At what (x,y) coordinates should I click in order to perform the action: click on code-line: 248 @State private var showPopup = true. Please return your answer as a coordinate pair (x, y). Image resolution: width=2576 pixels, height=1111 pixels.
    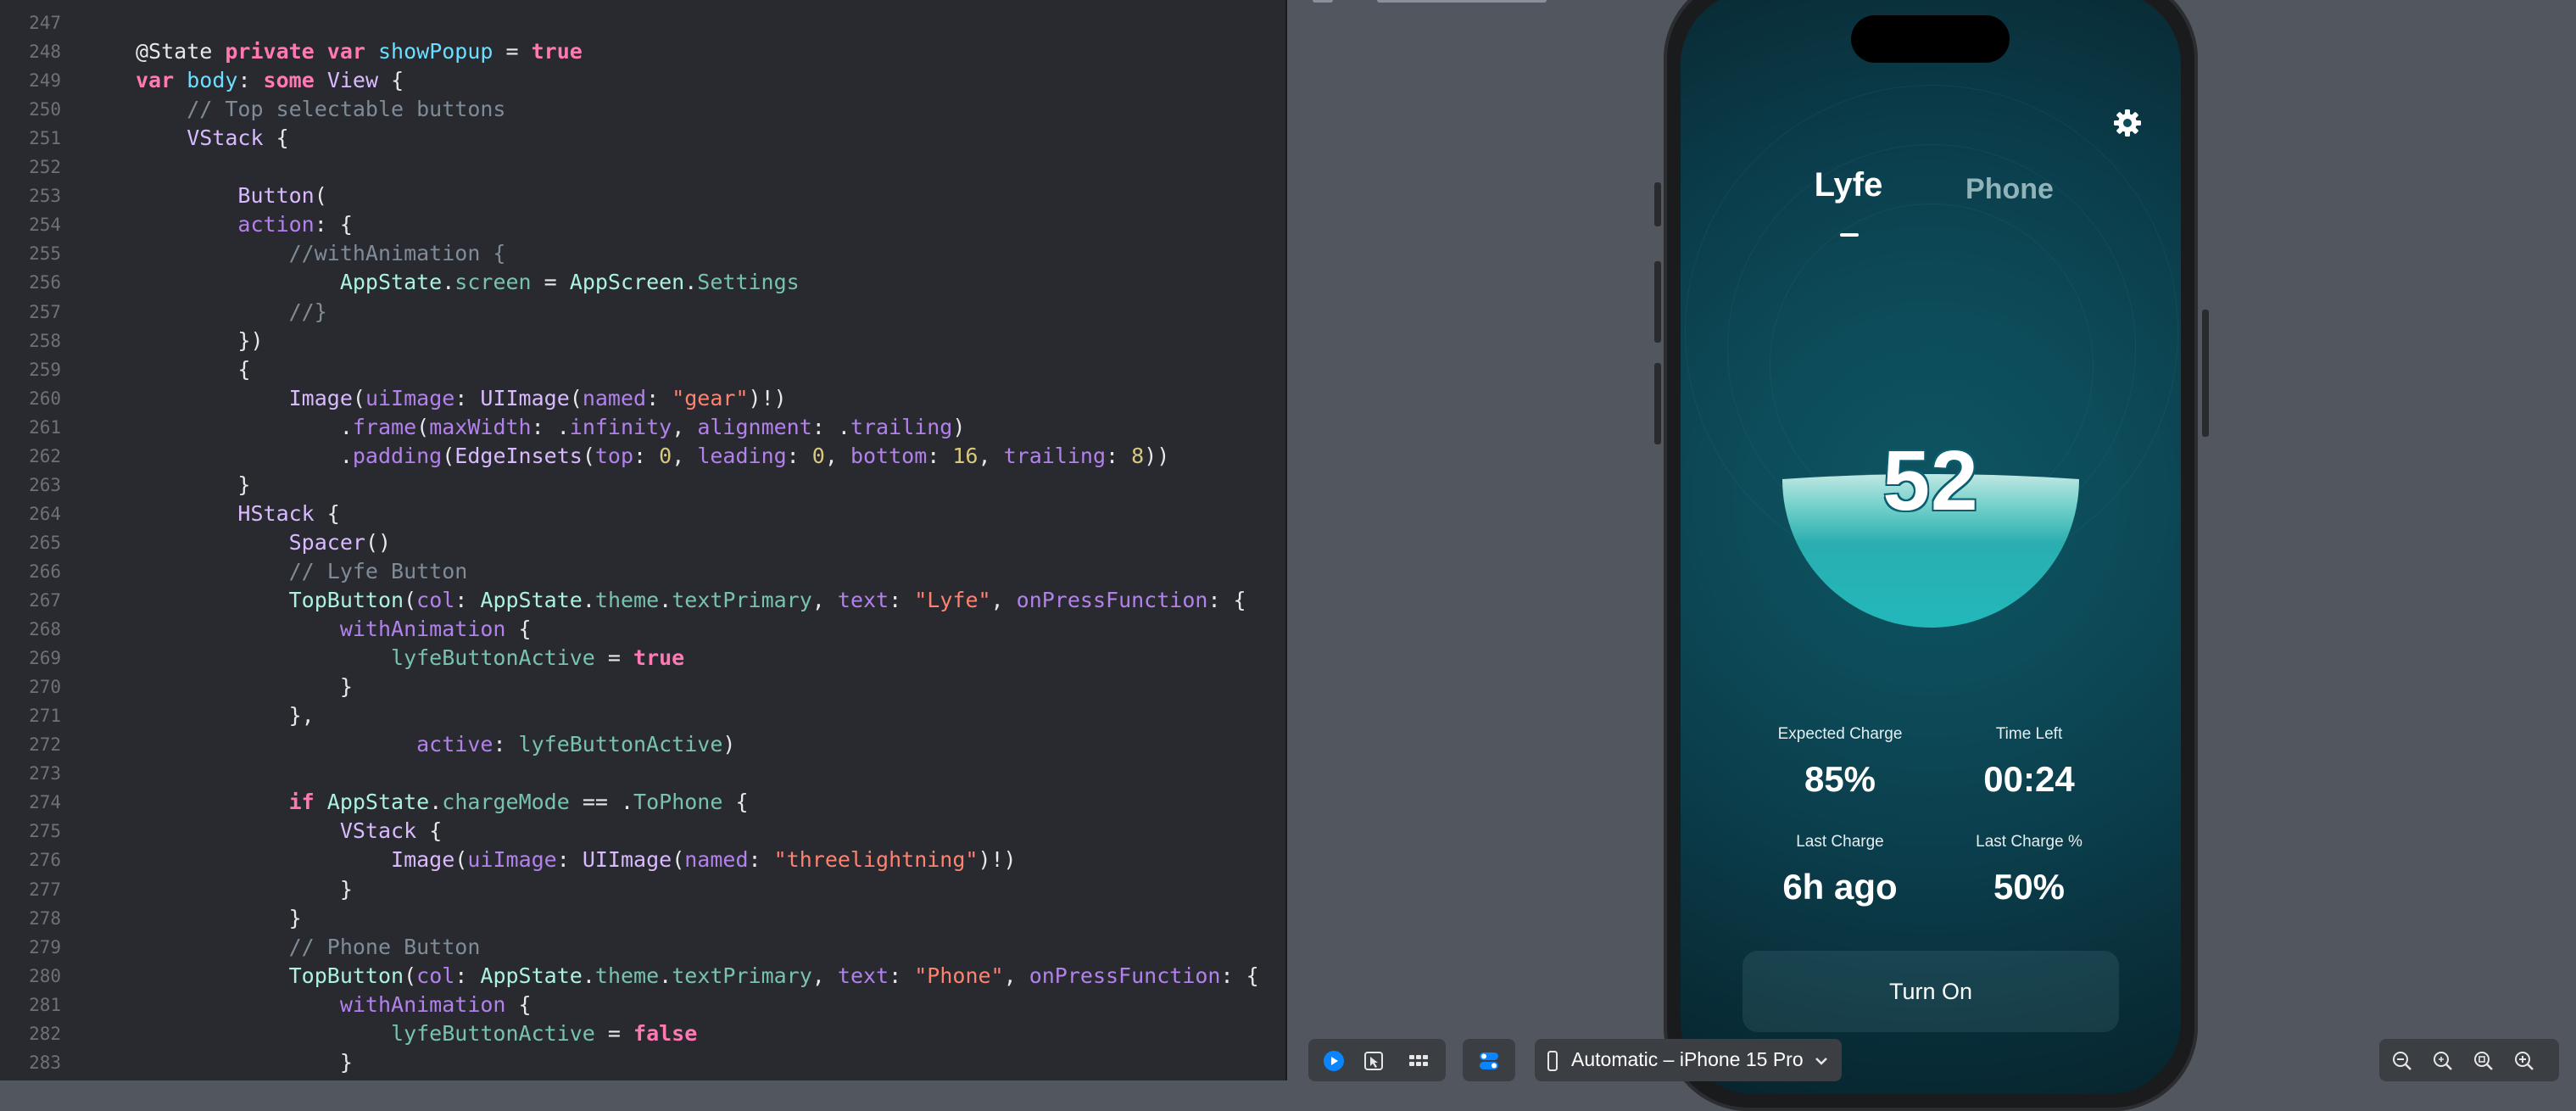
    Looking at the image, I should click on (642, 51).